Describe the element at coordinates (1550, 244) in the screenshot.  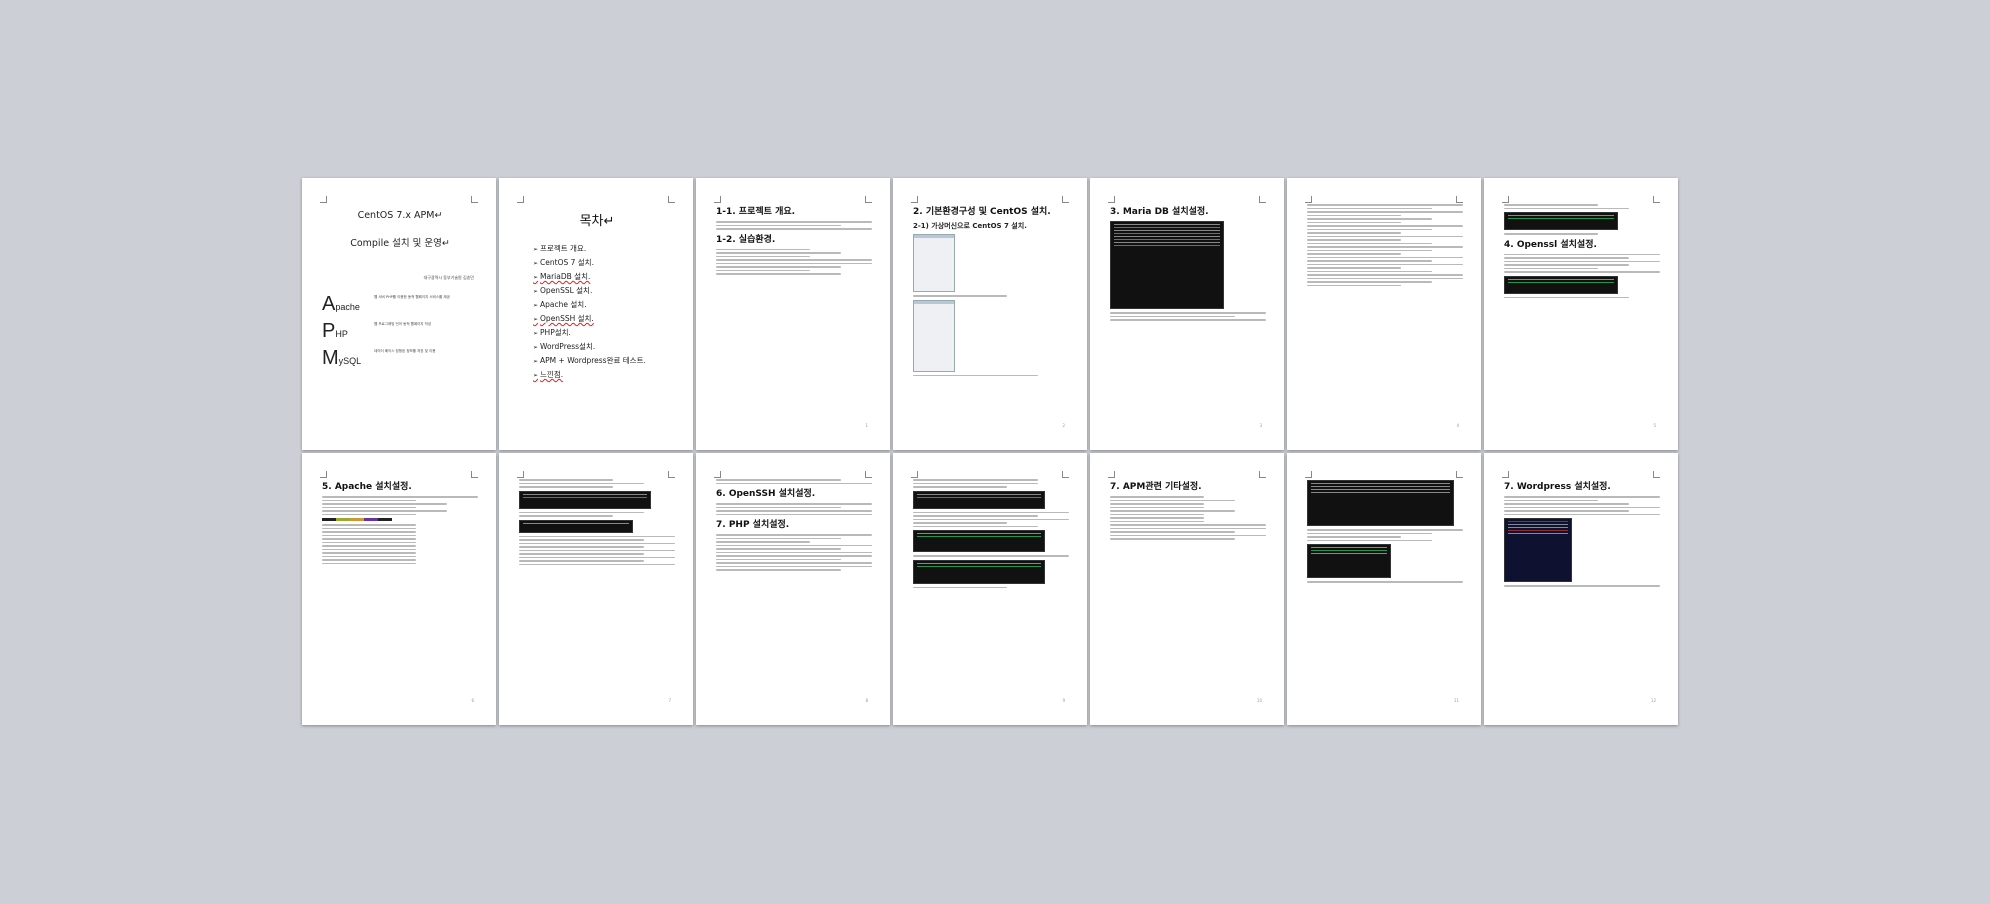
I see `section-heading: 4. Openssl 설치설정.` at that location.